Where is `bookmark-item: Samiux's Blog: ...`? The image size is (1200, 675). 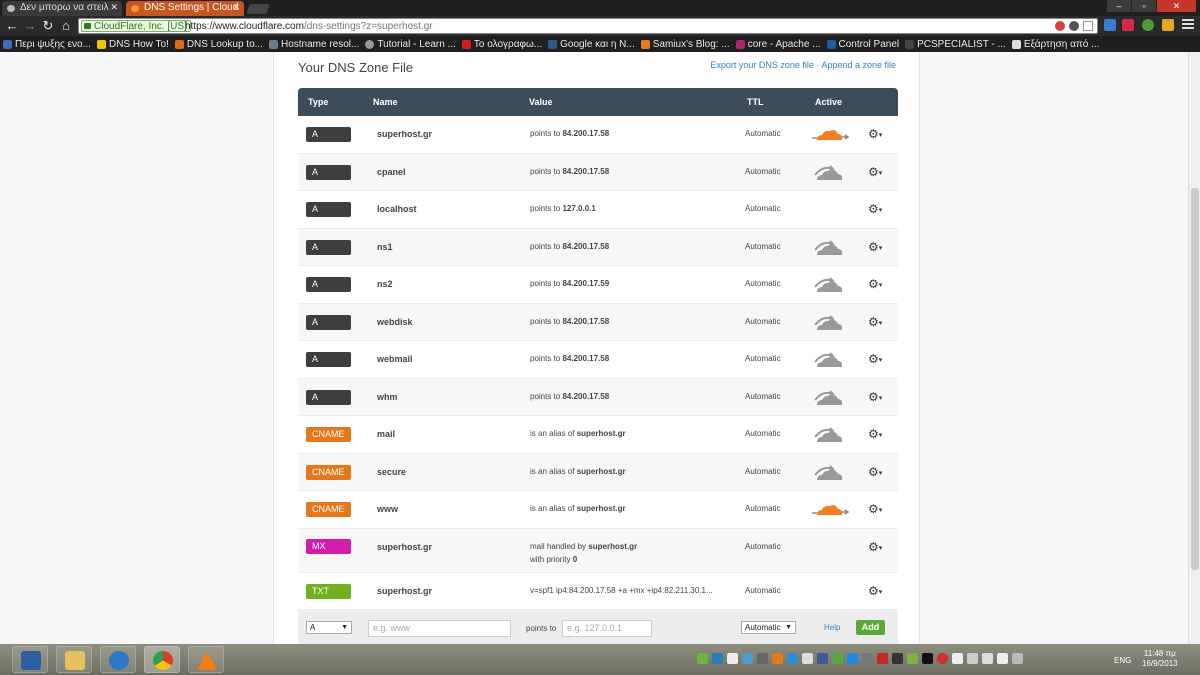 bookmark-item: Samiux's Blog: ... is located at coordinates (685, 44).